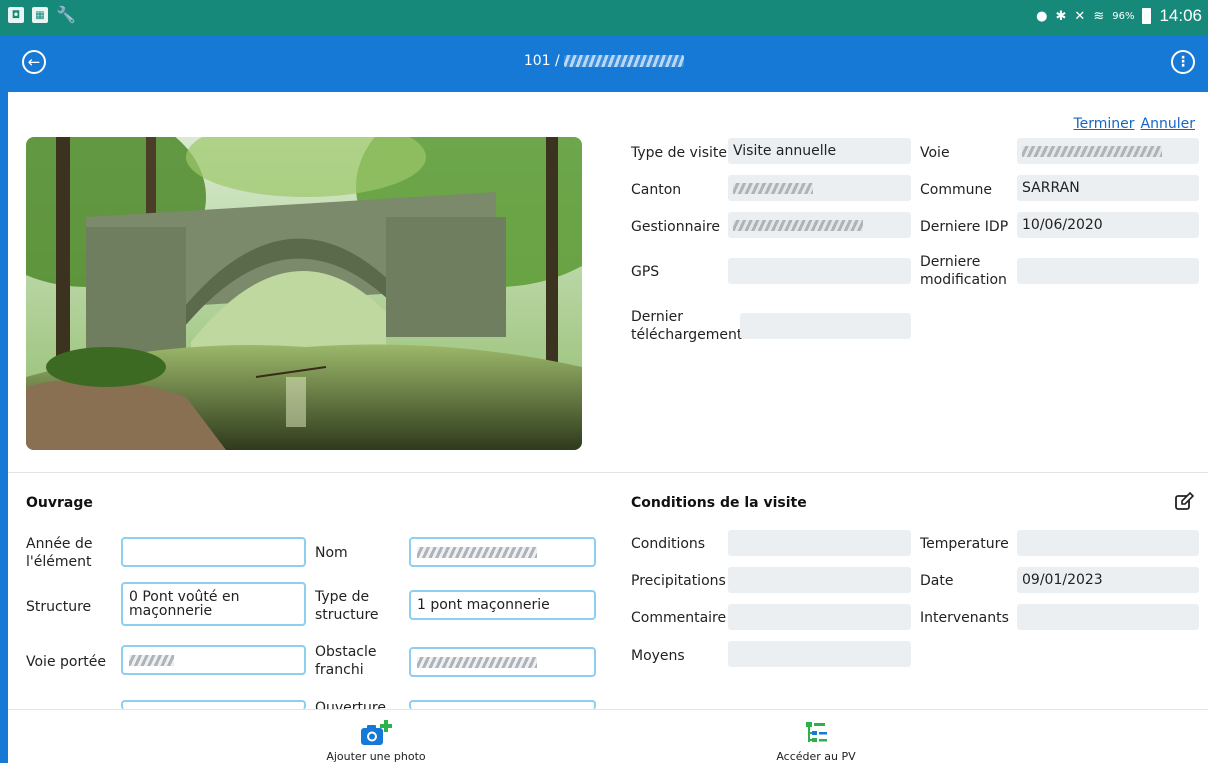 This screenshot has height=764, width=1208. I want to click on tree-list-icon, so click(816, 732).